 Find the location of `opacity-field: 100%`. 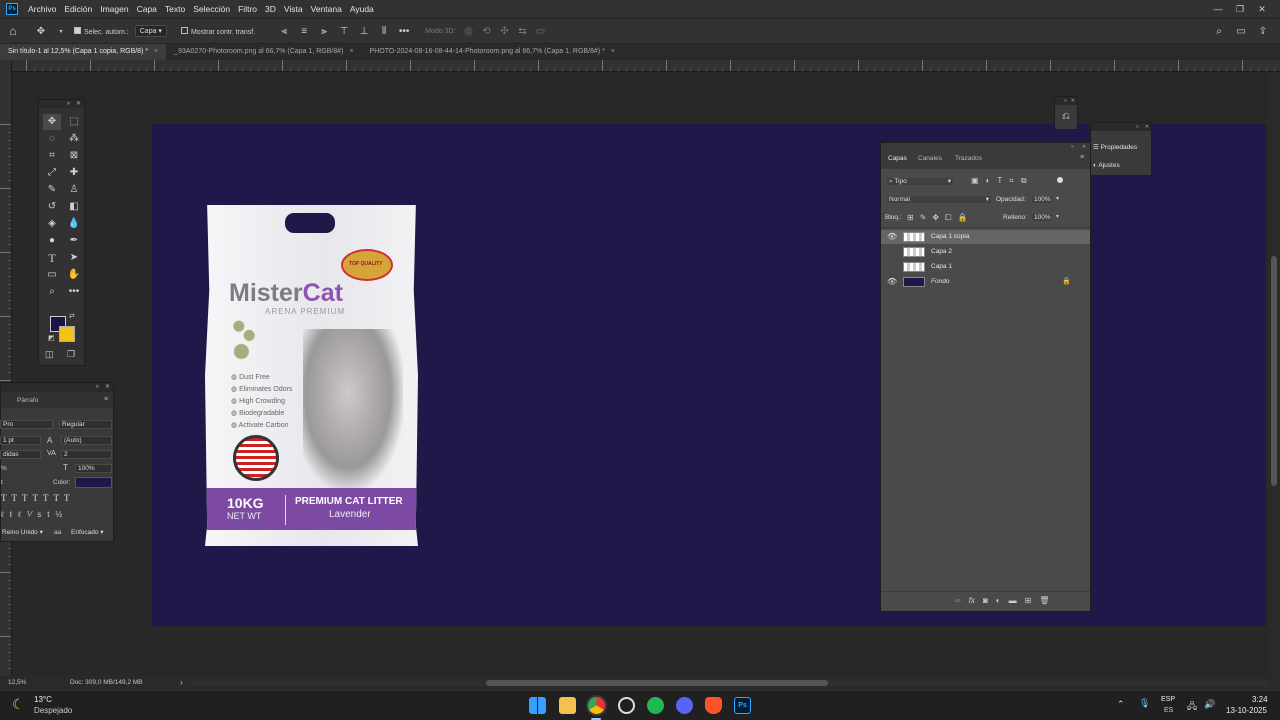

opacity-field: 100% is located at coordinates (1042, 199).